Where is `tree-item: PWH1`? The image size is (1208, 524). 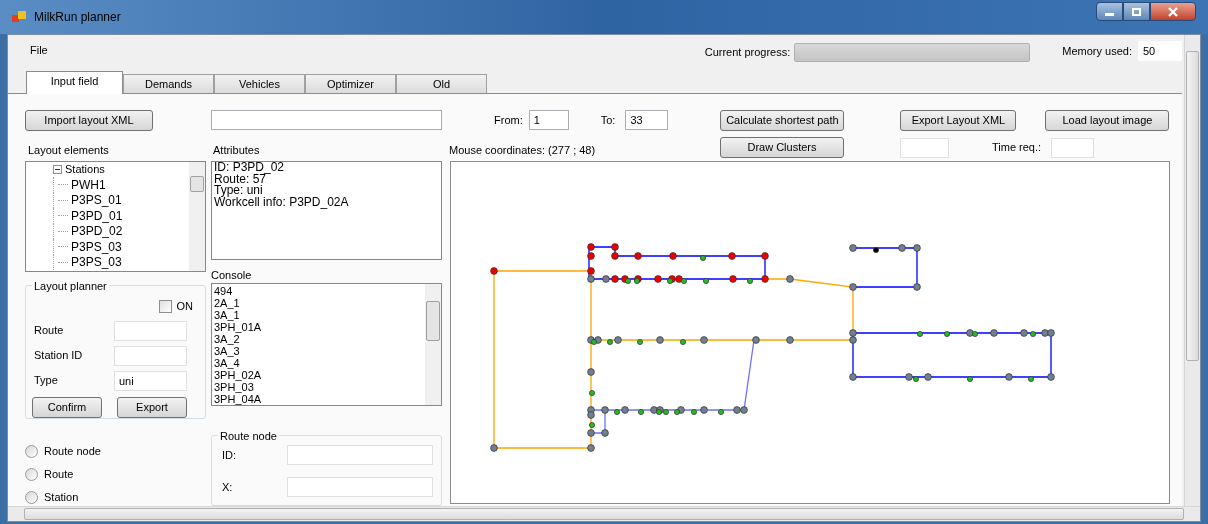
tree-item: PWH1 is located at coordinates (88, 184).